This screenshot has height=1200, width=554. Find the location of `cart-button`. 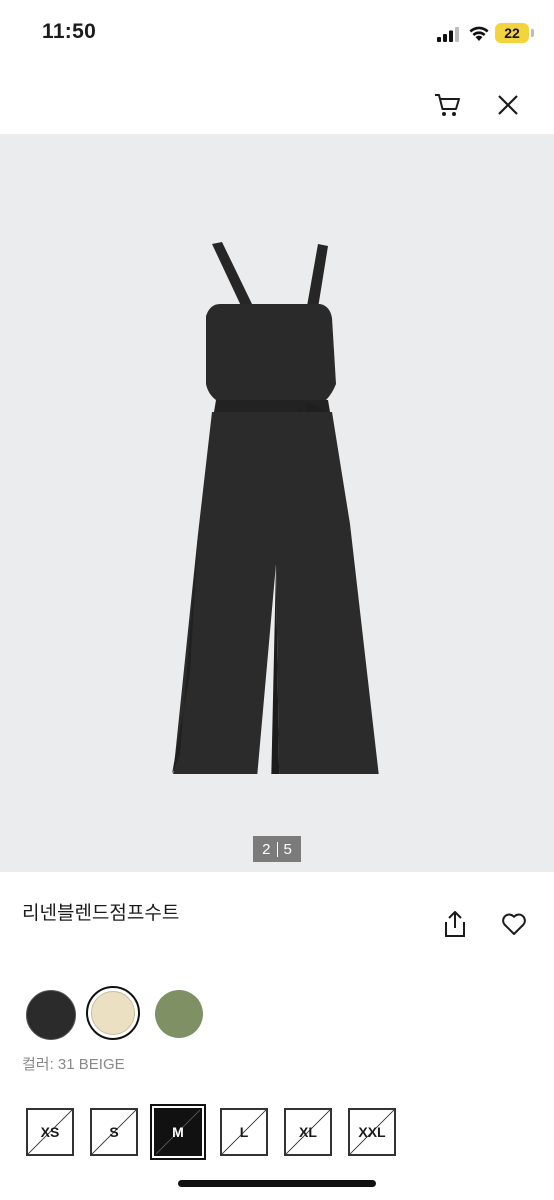

cart-button is located at coordinates (448, 105).